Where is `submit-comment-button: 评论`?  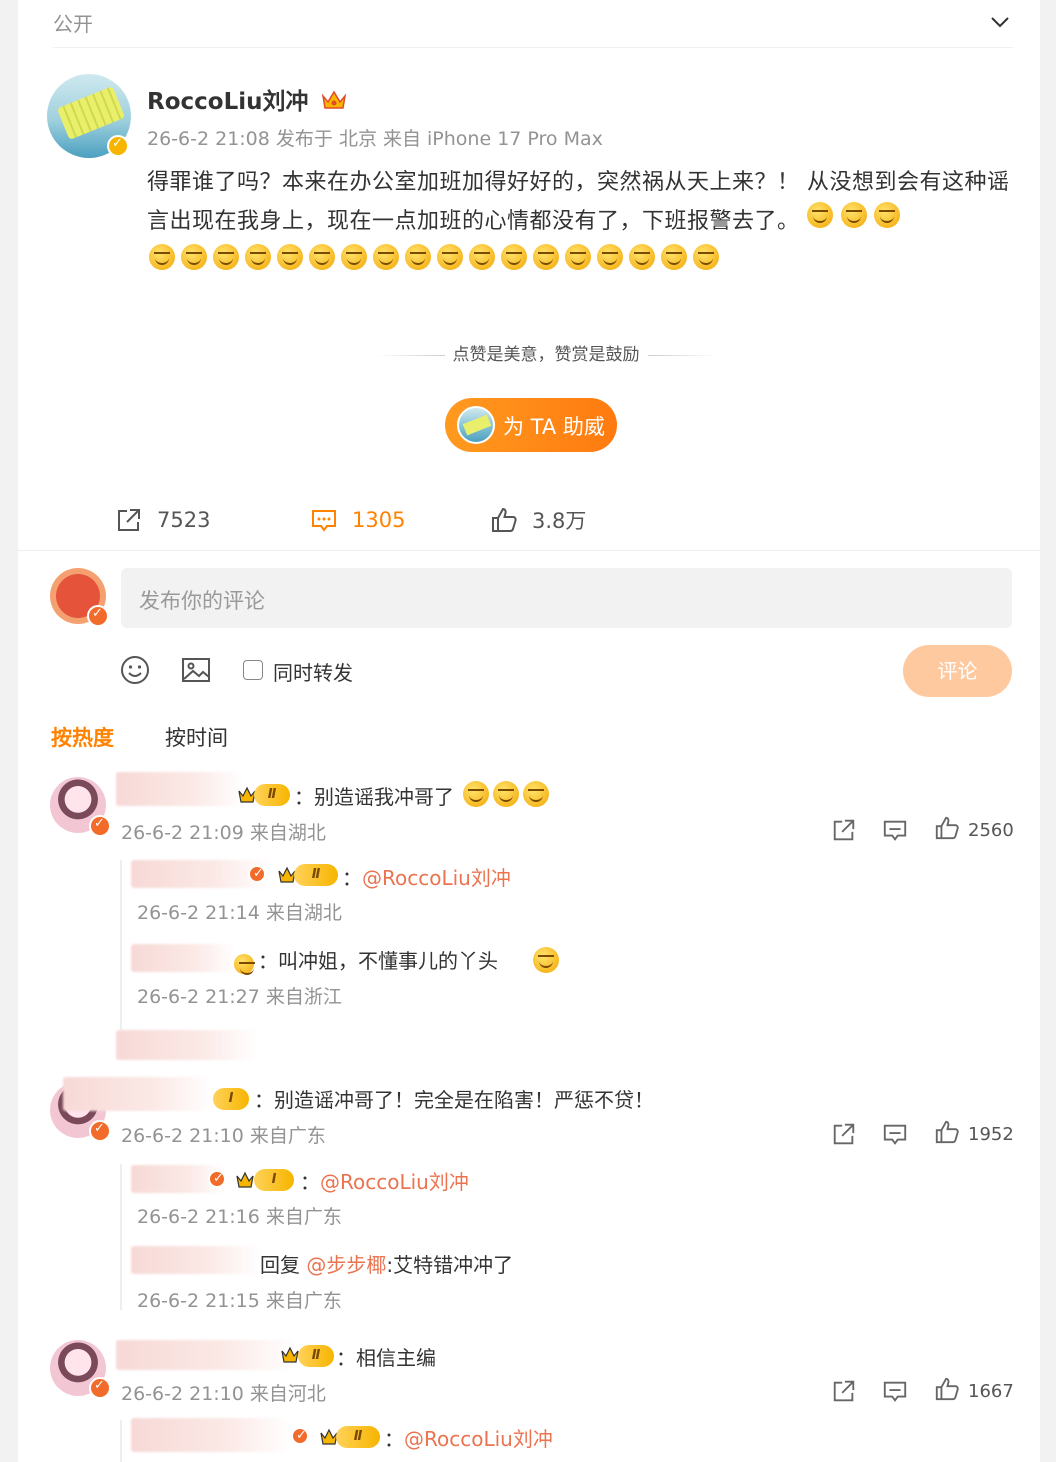
submit-comment-button: 评论 is located at coordinates (957, 671).